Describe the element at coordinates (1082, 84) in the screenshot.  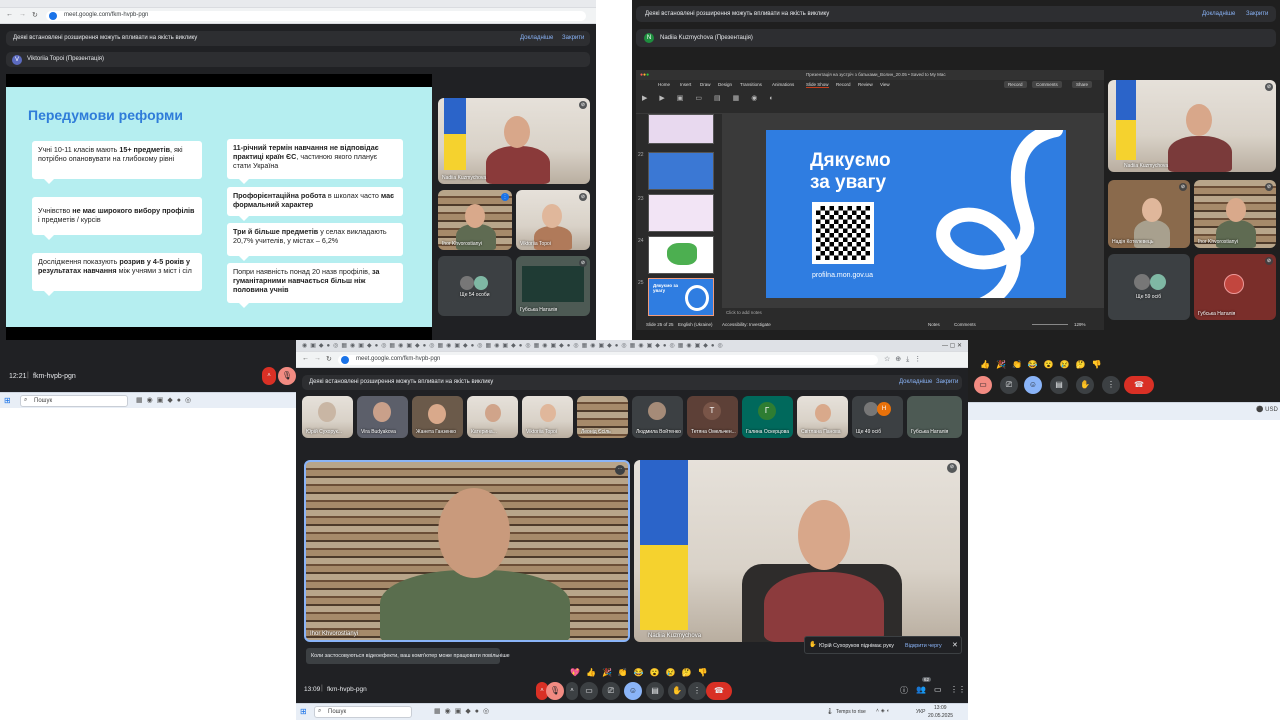
I see `share-button: Share` at that location.